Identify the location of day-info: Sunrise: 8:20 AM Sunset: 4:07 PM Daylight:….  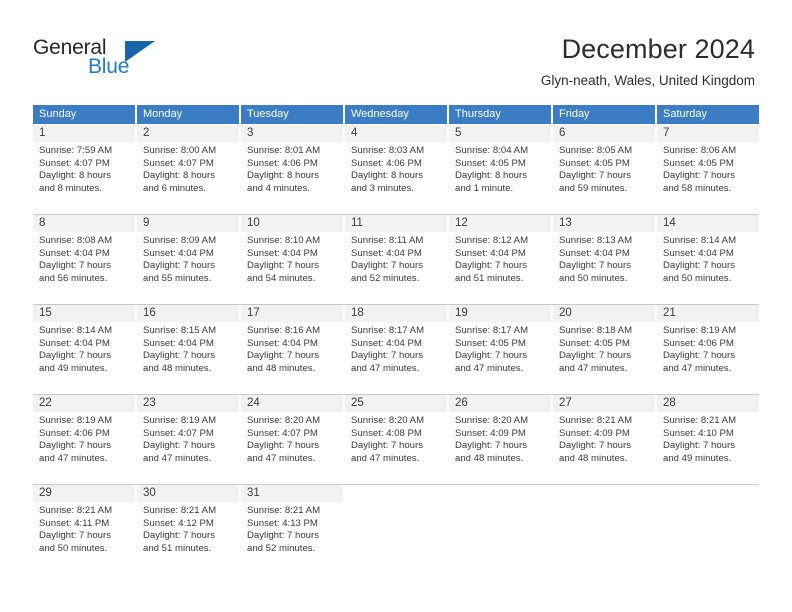
(292, 438).